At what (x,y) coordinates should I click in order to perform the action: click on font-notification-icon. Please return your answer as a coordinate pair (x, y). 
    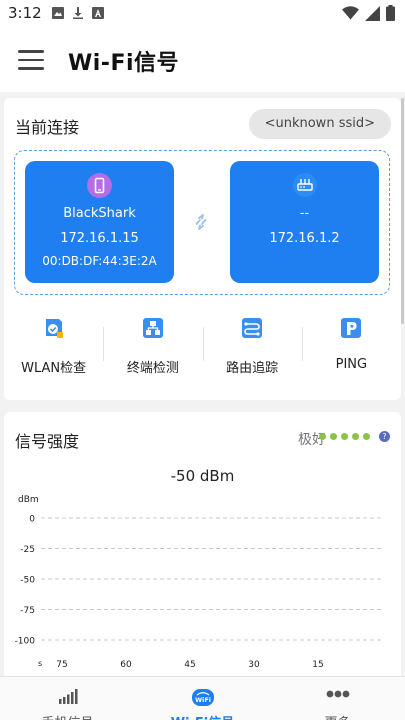
    Looking at the image, I should click on (98, 13).